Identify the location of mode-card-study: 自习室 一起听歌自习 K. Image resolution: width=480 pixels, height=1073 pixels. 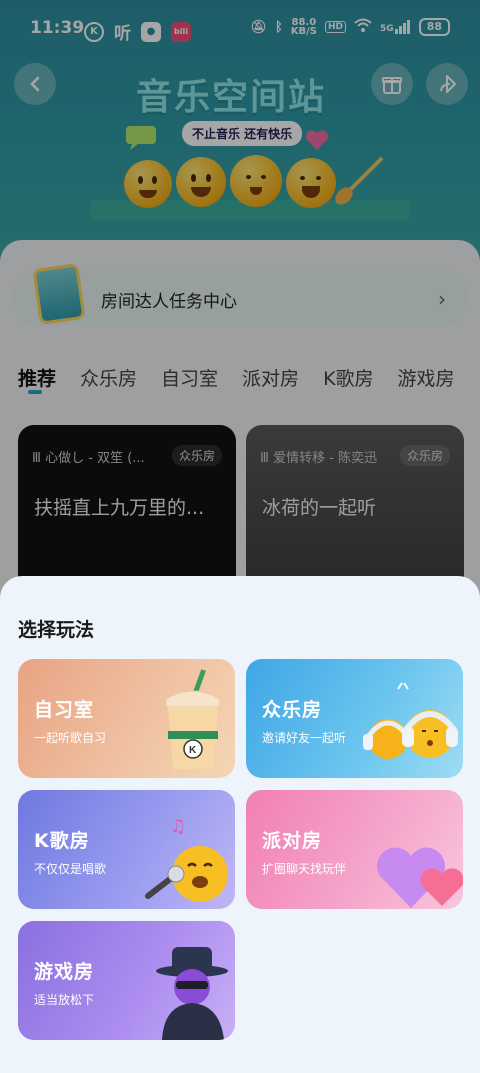
(126, 718).